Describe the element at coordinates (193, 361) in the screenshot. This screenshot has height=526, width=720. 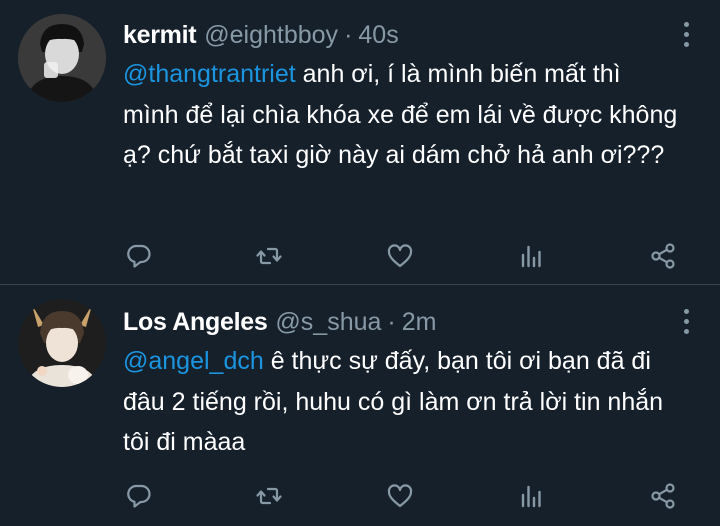
I see `mention-link: @angel_dch` at that location.